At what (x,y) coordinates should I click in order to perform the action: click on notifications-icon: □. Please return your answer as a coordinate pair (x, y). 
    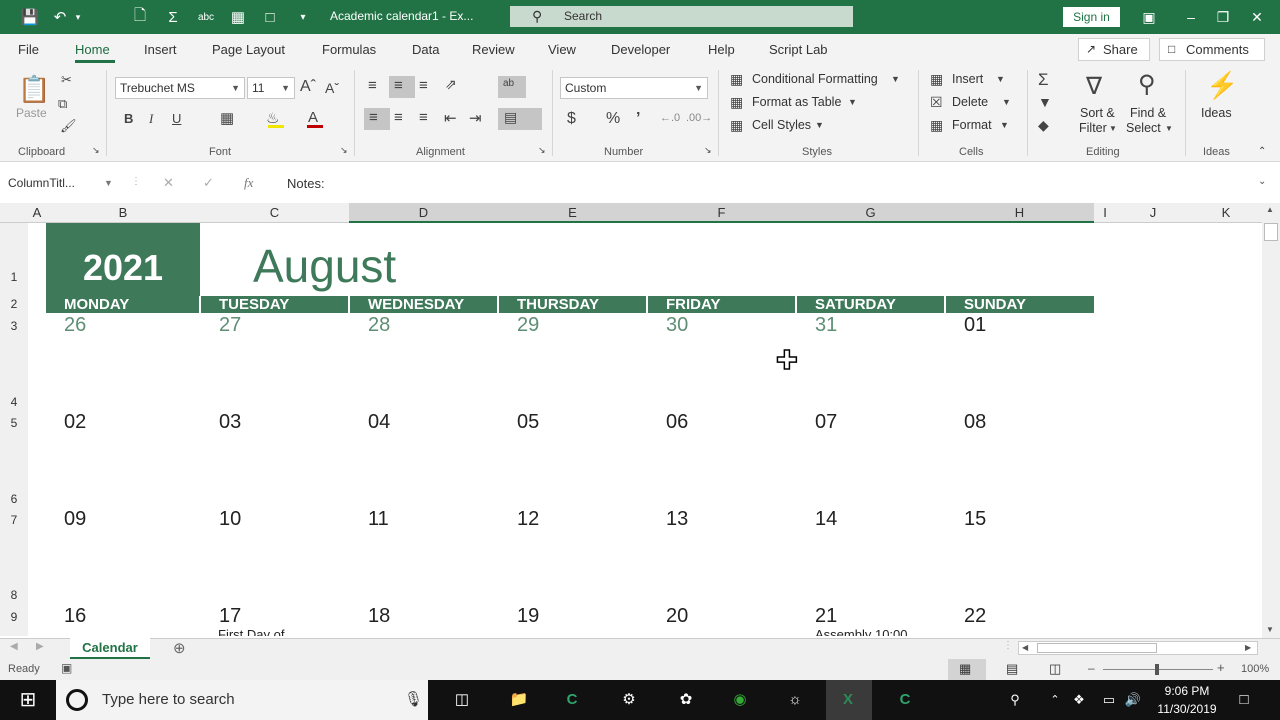
    Looking at the image, I should click on (1244, 700).